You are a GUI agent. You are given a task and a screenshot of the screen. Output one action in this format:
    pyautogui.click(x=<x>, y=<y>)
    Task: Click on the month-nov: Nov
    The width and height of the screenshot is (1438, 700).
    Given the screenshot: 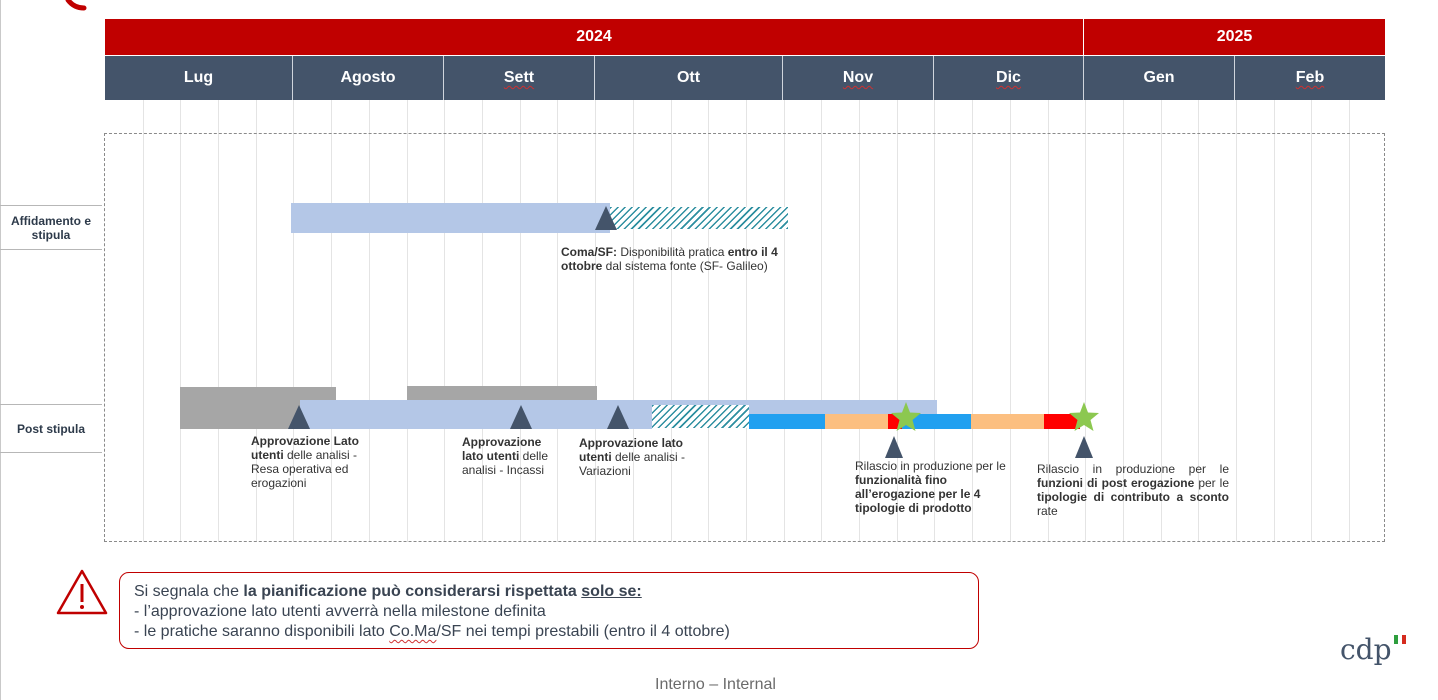 What is the action you would take?
    pyautogui.click(x=858, y=78)
    